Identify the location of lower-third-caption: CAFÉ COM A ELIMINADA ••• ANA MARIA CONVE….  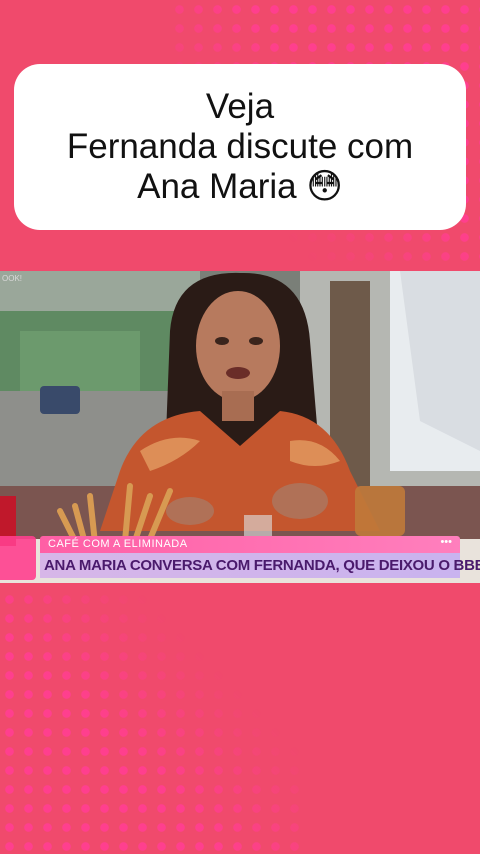
(240, 558).